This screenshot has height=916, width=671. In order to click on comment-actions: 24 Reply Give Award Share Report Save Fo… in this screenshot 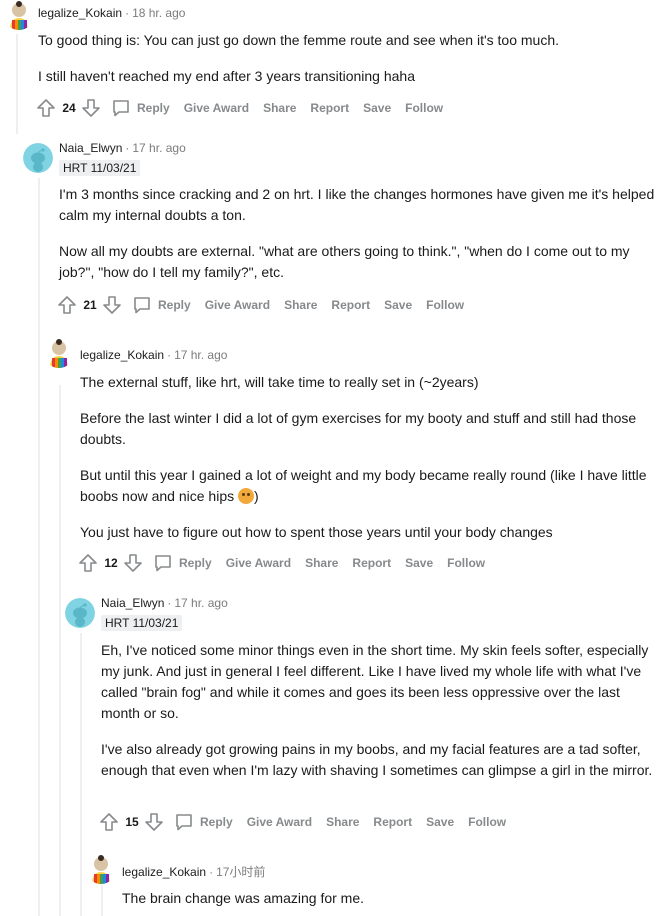, I will do `click(238, 108)`.